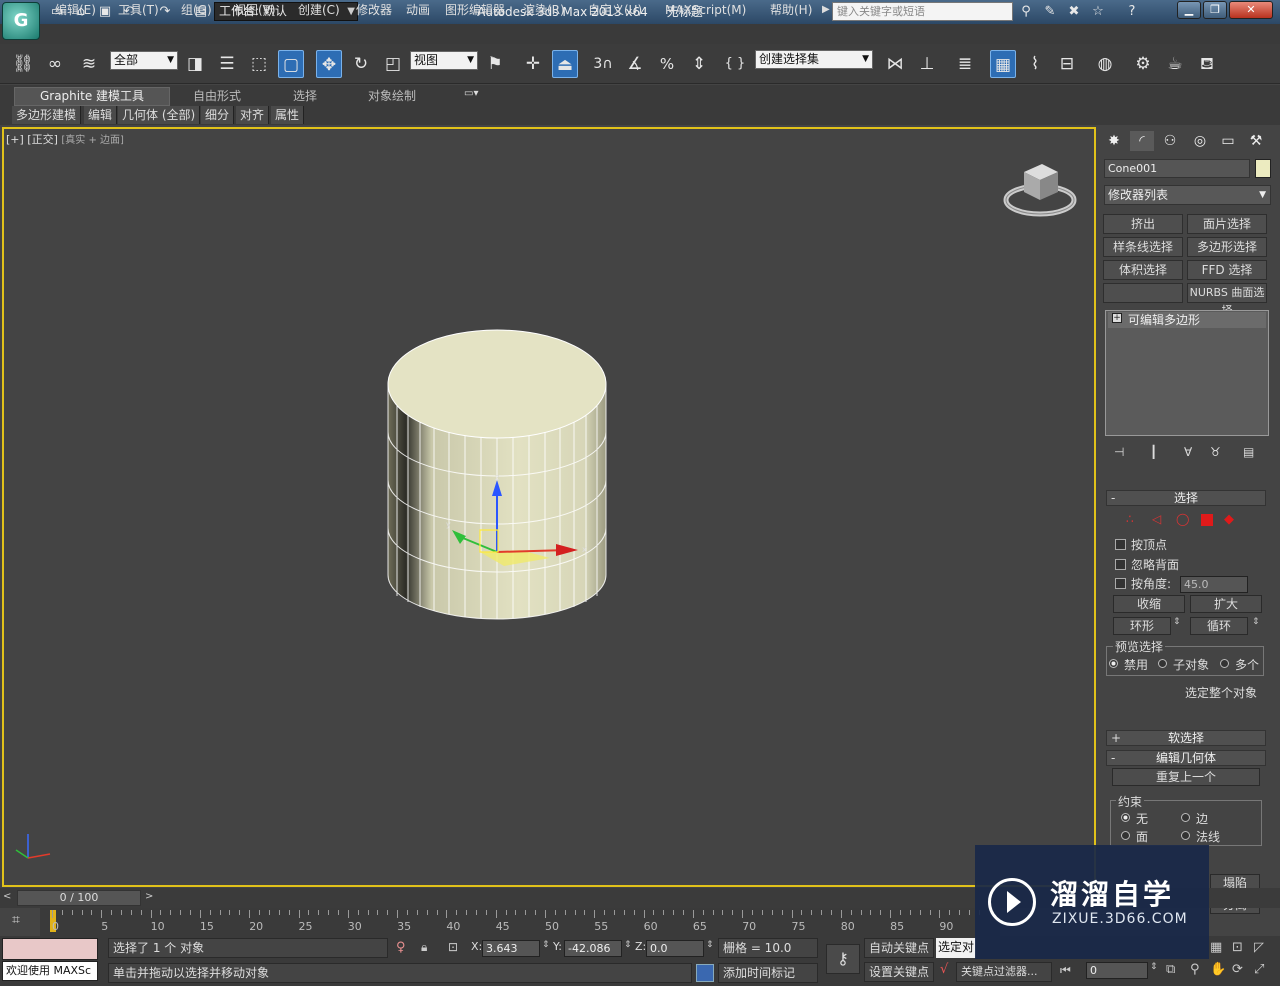 The image size is (1280, 986). Describe the element at coordinates (565, 64) in the screenshot. I see `keyboard-shortcut-override-icon: ⏏` at that location.